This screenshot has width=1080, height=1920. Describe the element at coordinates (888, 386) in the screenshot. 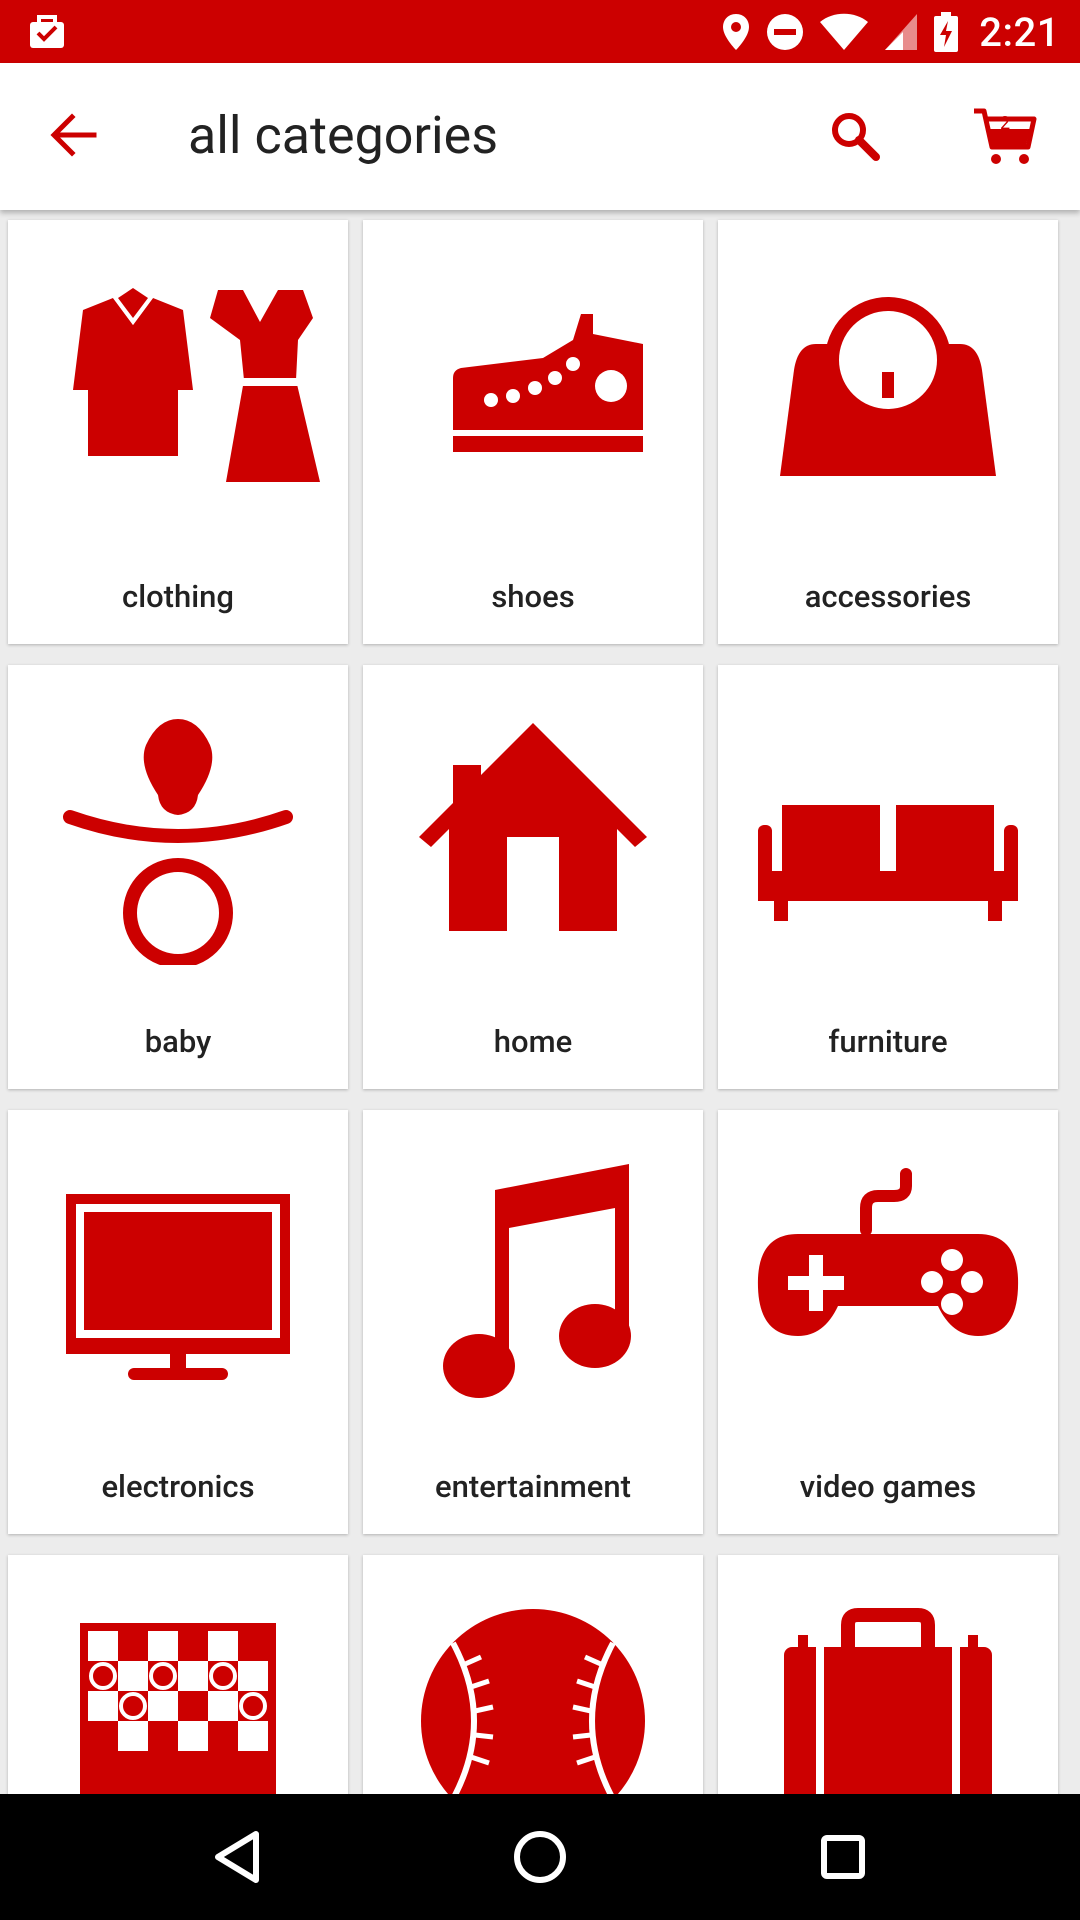

I see `handbag-icon` at that location.